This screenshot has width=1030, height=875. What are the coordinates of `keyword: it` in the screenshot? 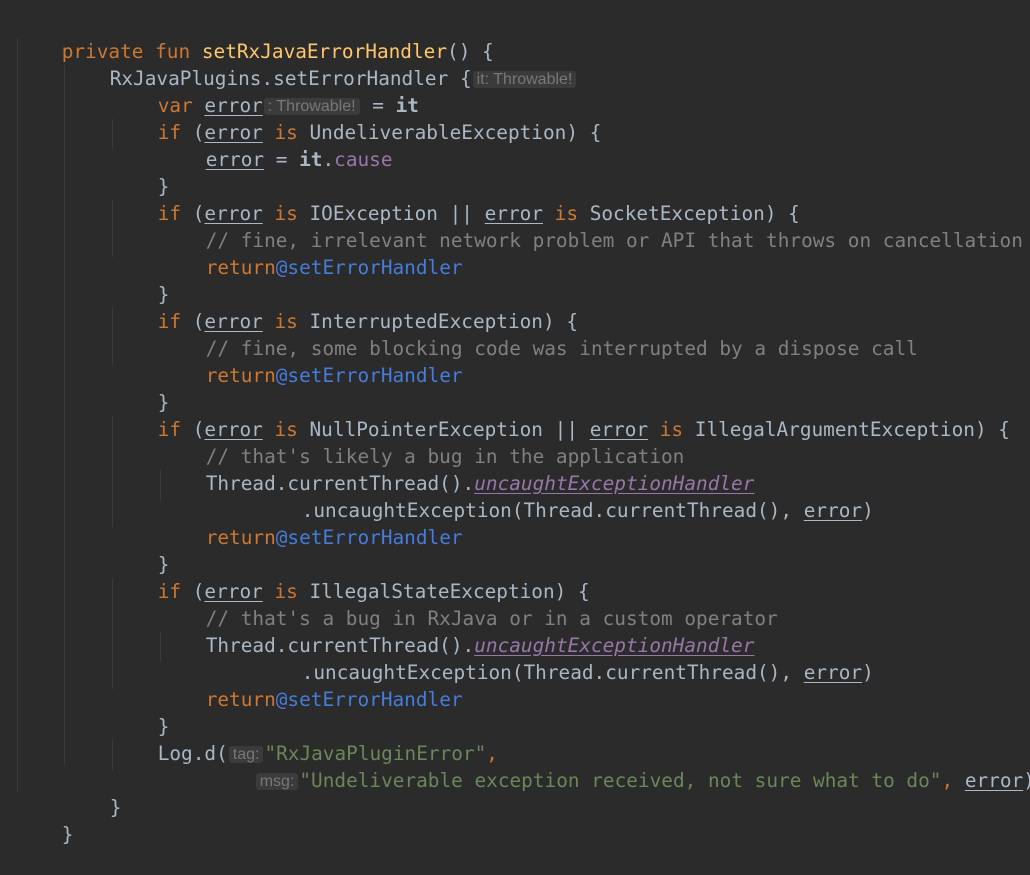 It's located at (311, 159).